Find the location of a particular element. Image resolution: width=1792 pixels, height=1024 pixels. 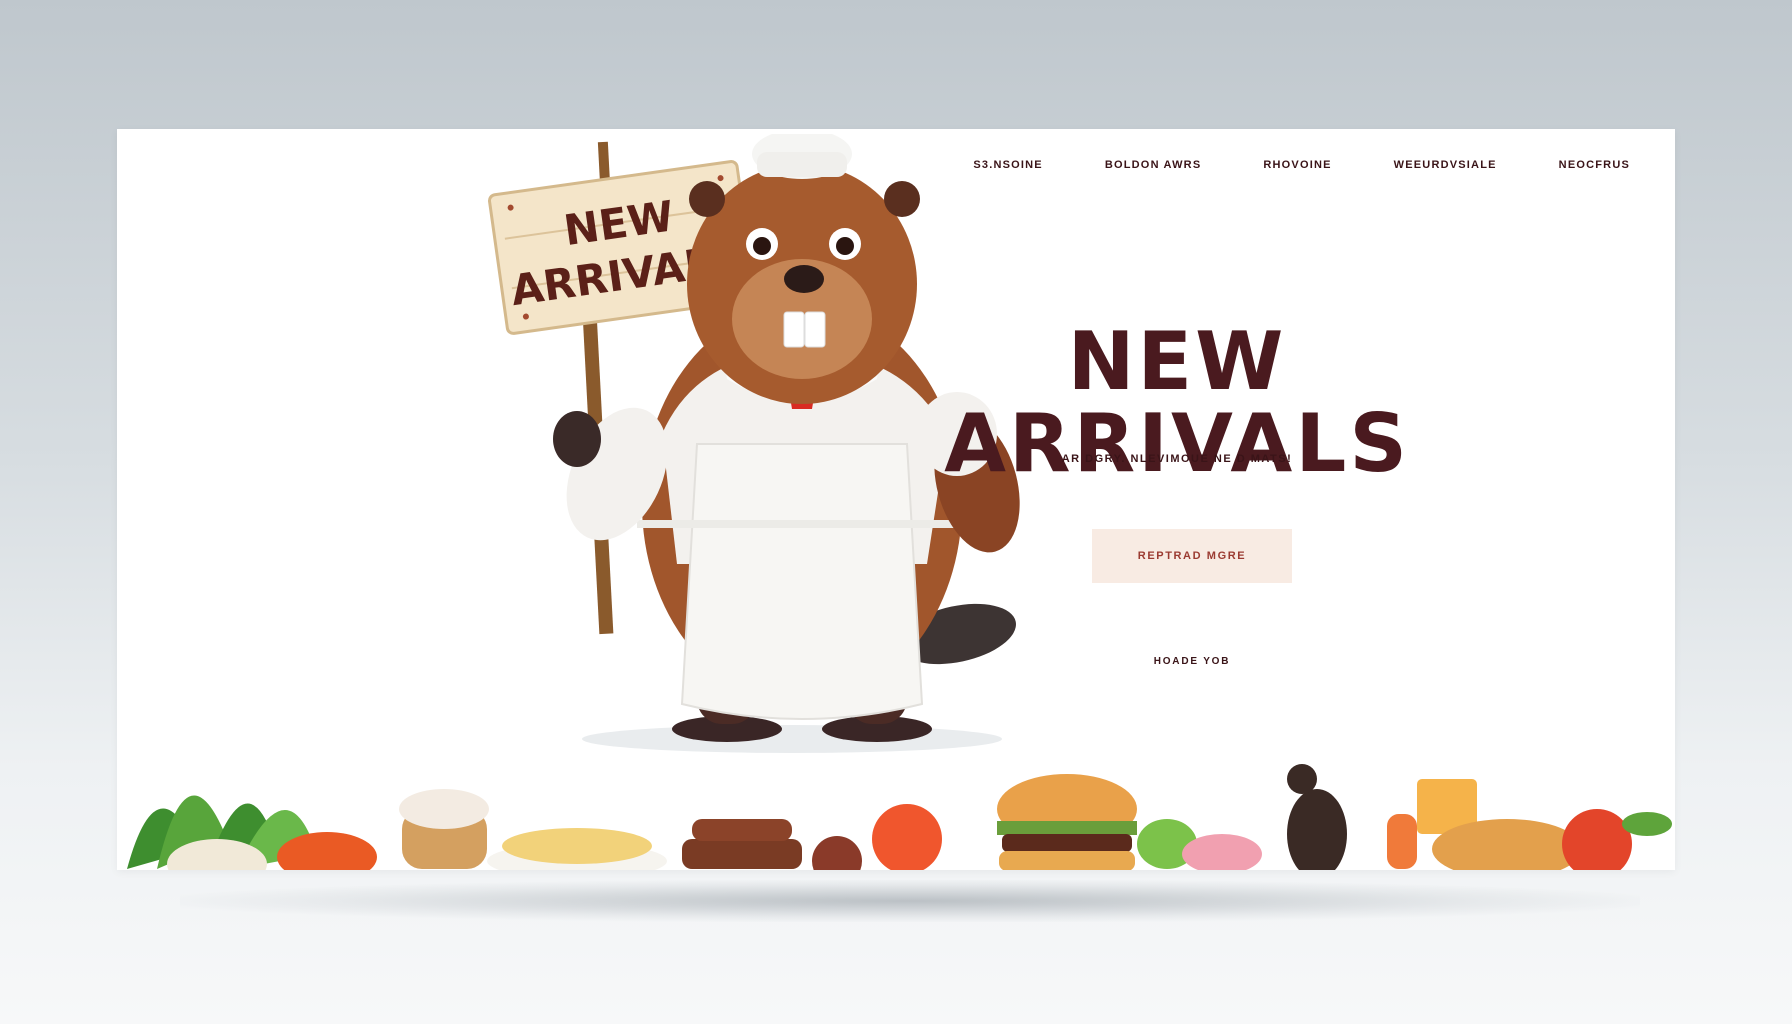

card-shadow is located at coordinates (910, 901).